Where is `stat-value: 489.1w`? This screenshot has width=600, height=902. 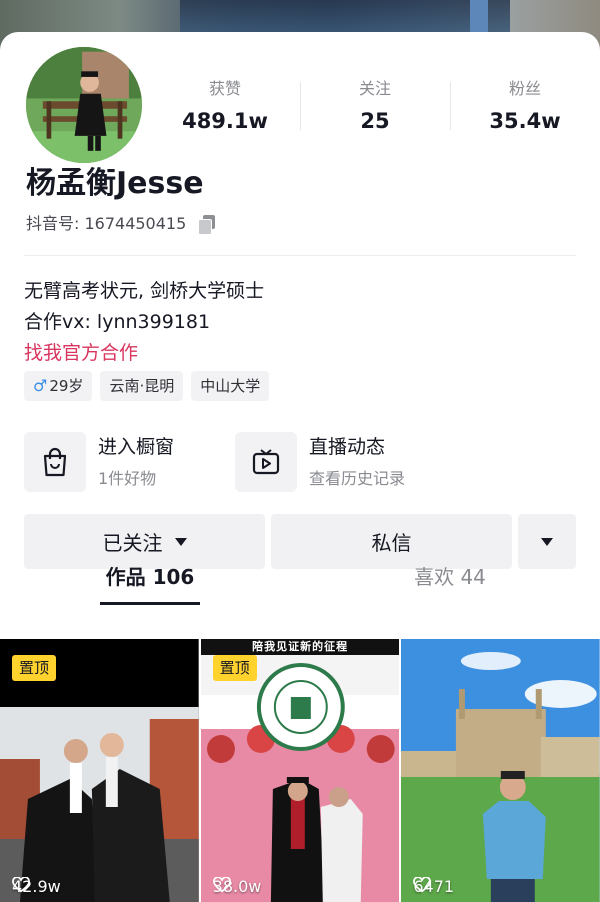
stat-value: 489.1w is located at coordinates (225, 121).